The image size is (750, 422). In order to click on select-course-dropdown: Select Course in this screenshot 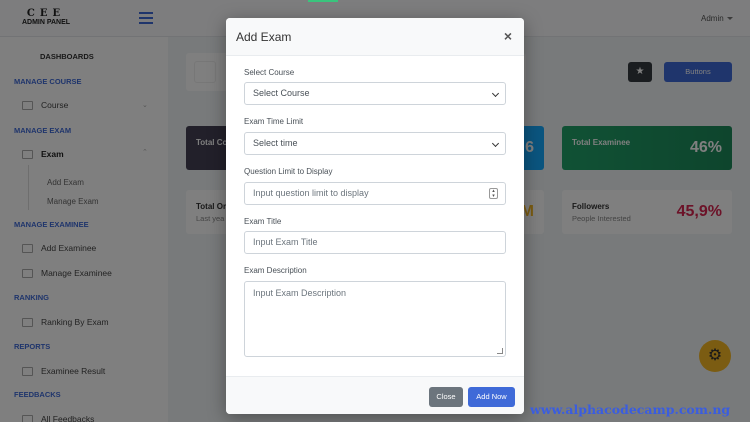, I will do `click(375, 93)`.